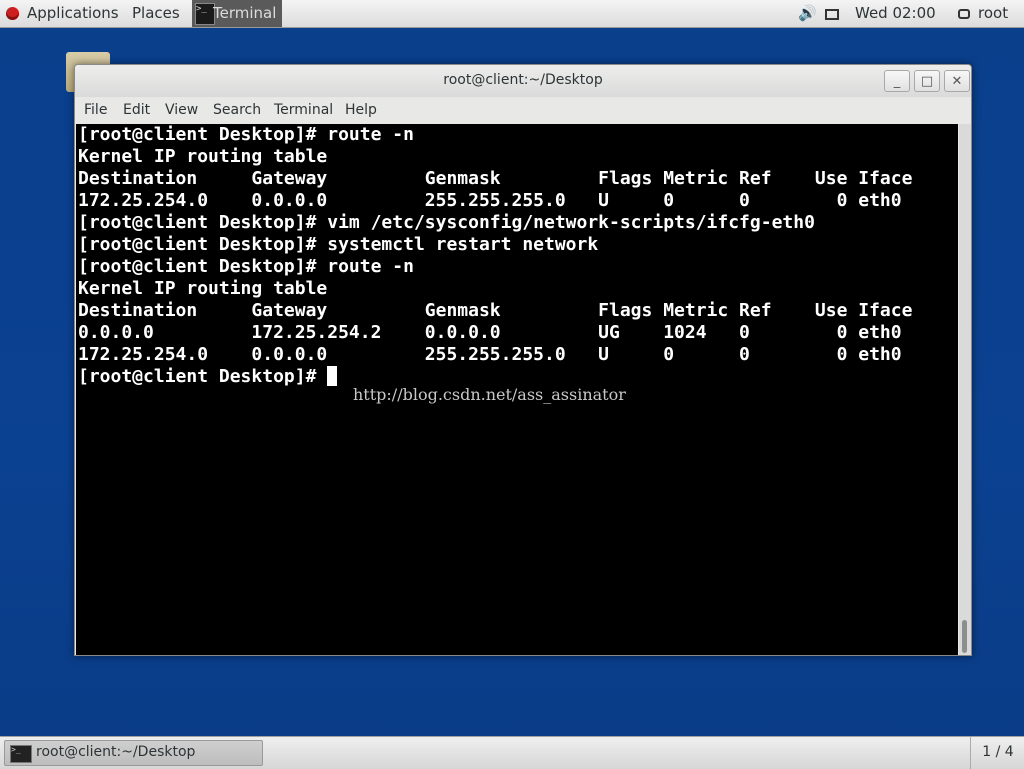  Describe the element at coordinates (245, 13) in the screenshot. I see `active-app-label: Terminal` at that location.